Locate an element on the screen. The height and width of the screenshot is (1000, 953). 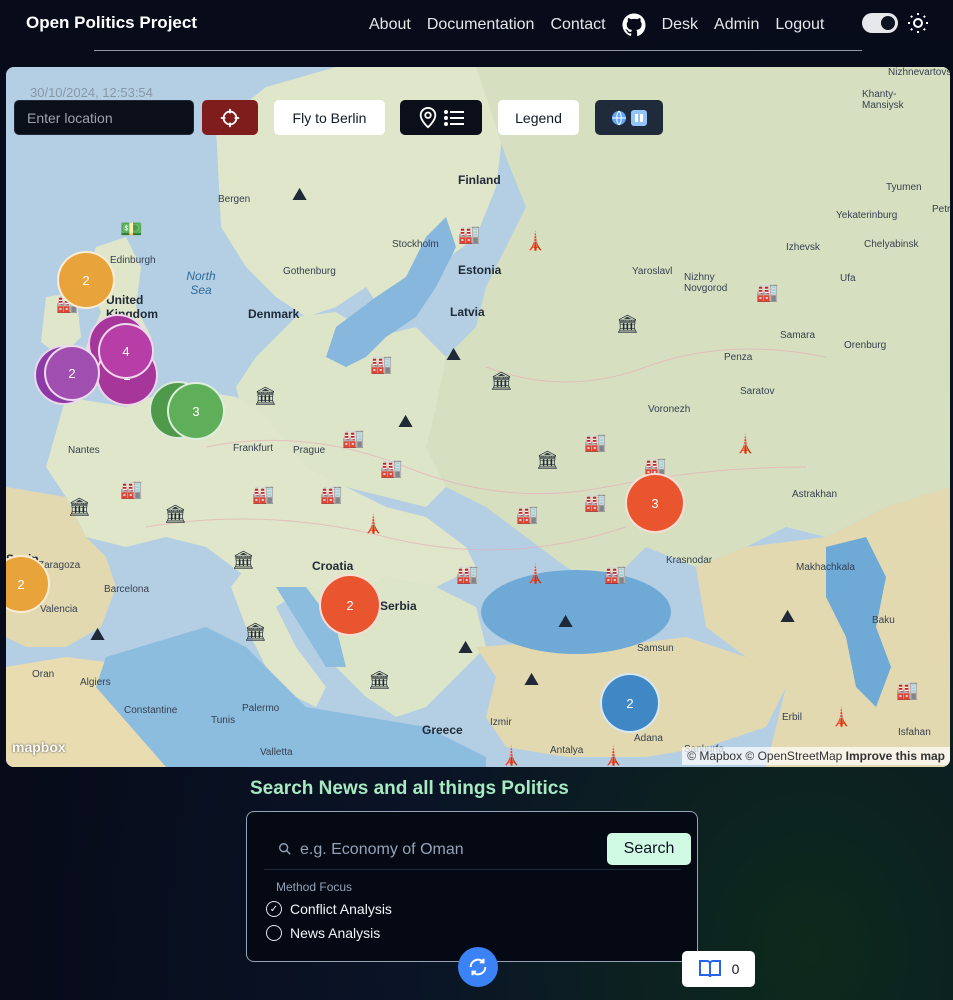
nav-logout: Logout is located at coordinates (799, 25).